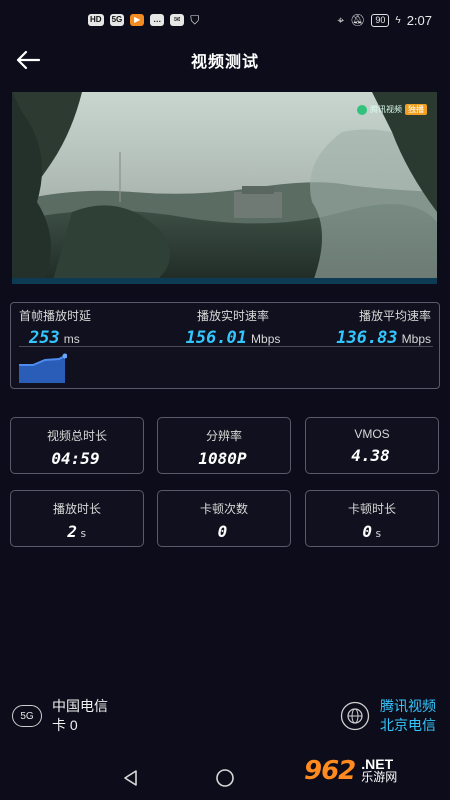  What do you see at coordinates (362, 109) in the screenshot?
I see `tencent-video-icon` at bounding box center [362, 109].